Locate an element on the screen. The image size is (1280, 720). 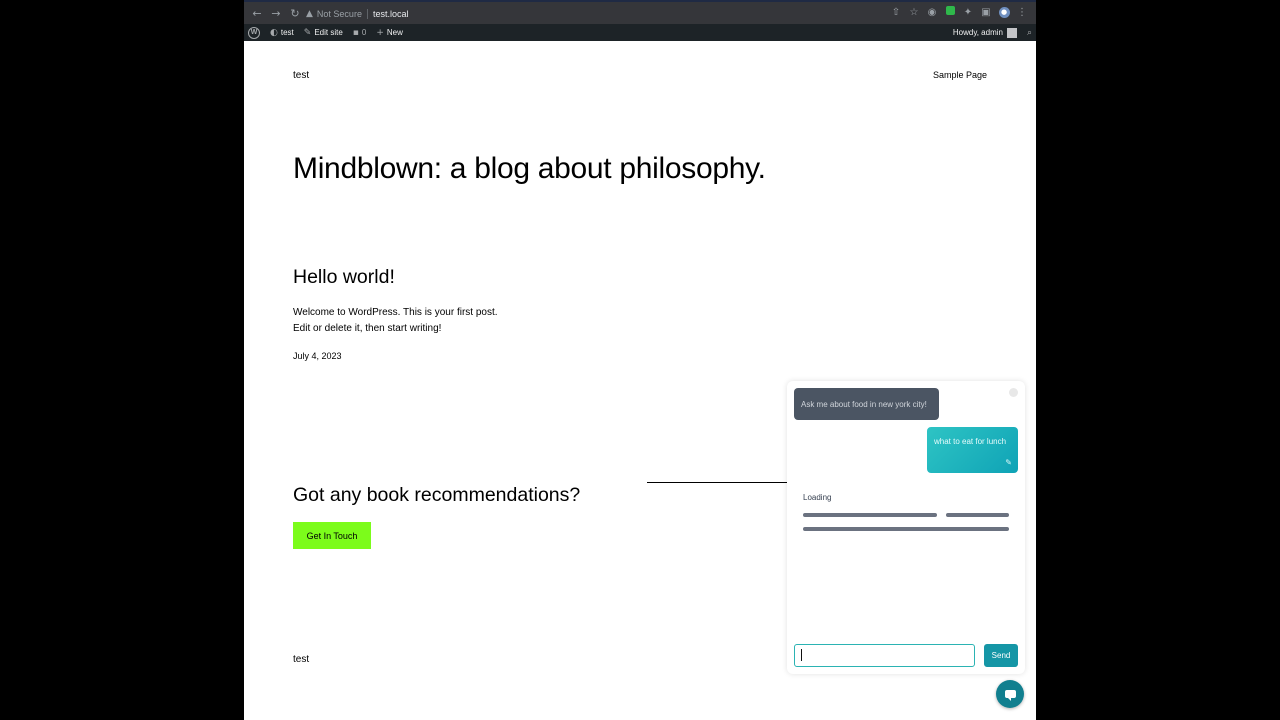
admin-bar-right: Howdy, admin ⌕ is located at coordinates (992, 32).